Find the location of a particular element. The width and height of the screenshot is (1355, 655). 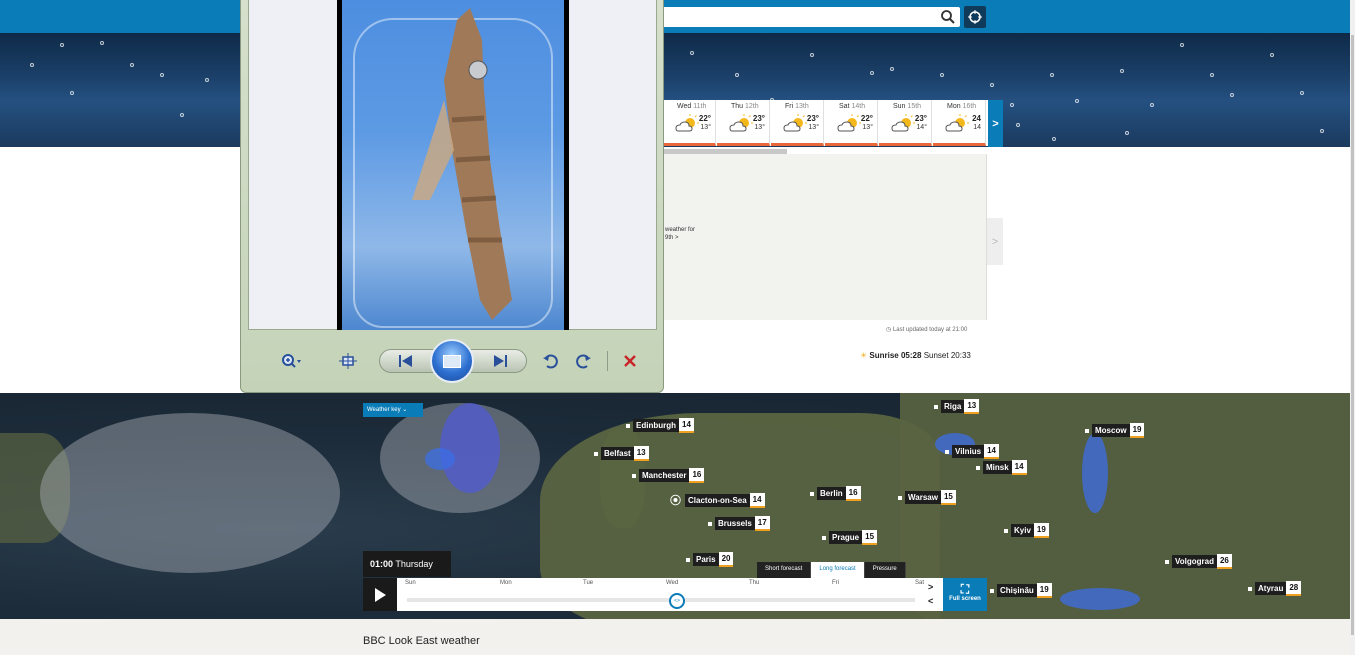

day-low: 14 is located at coordinates (977, 127).